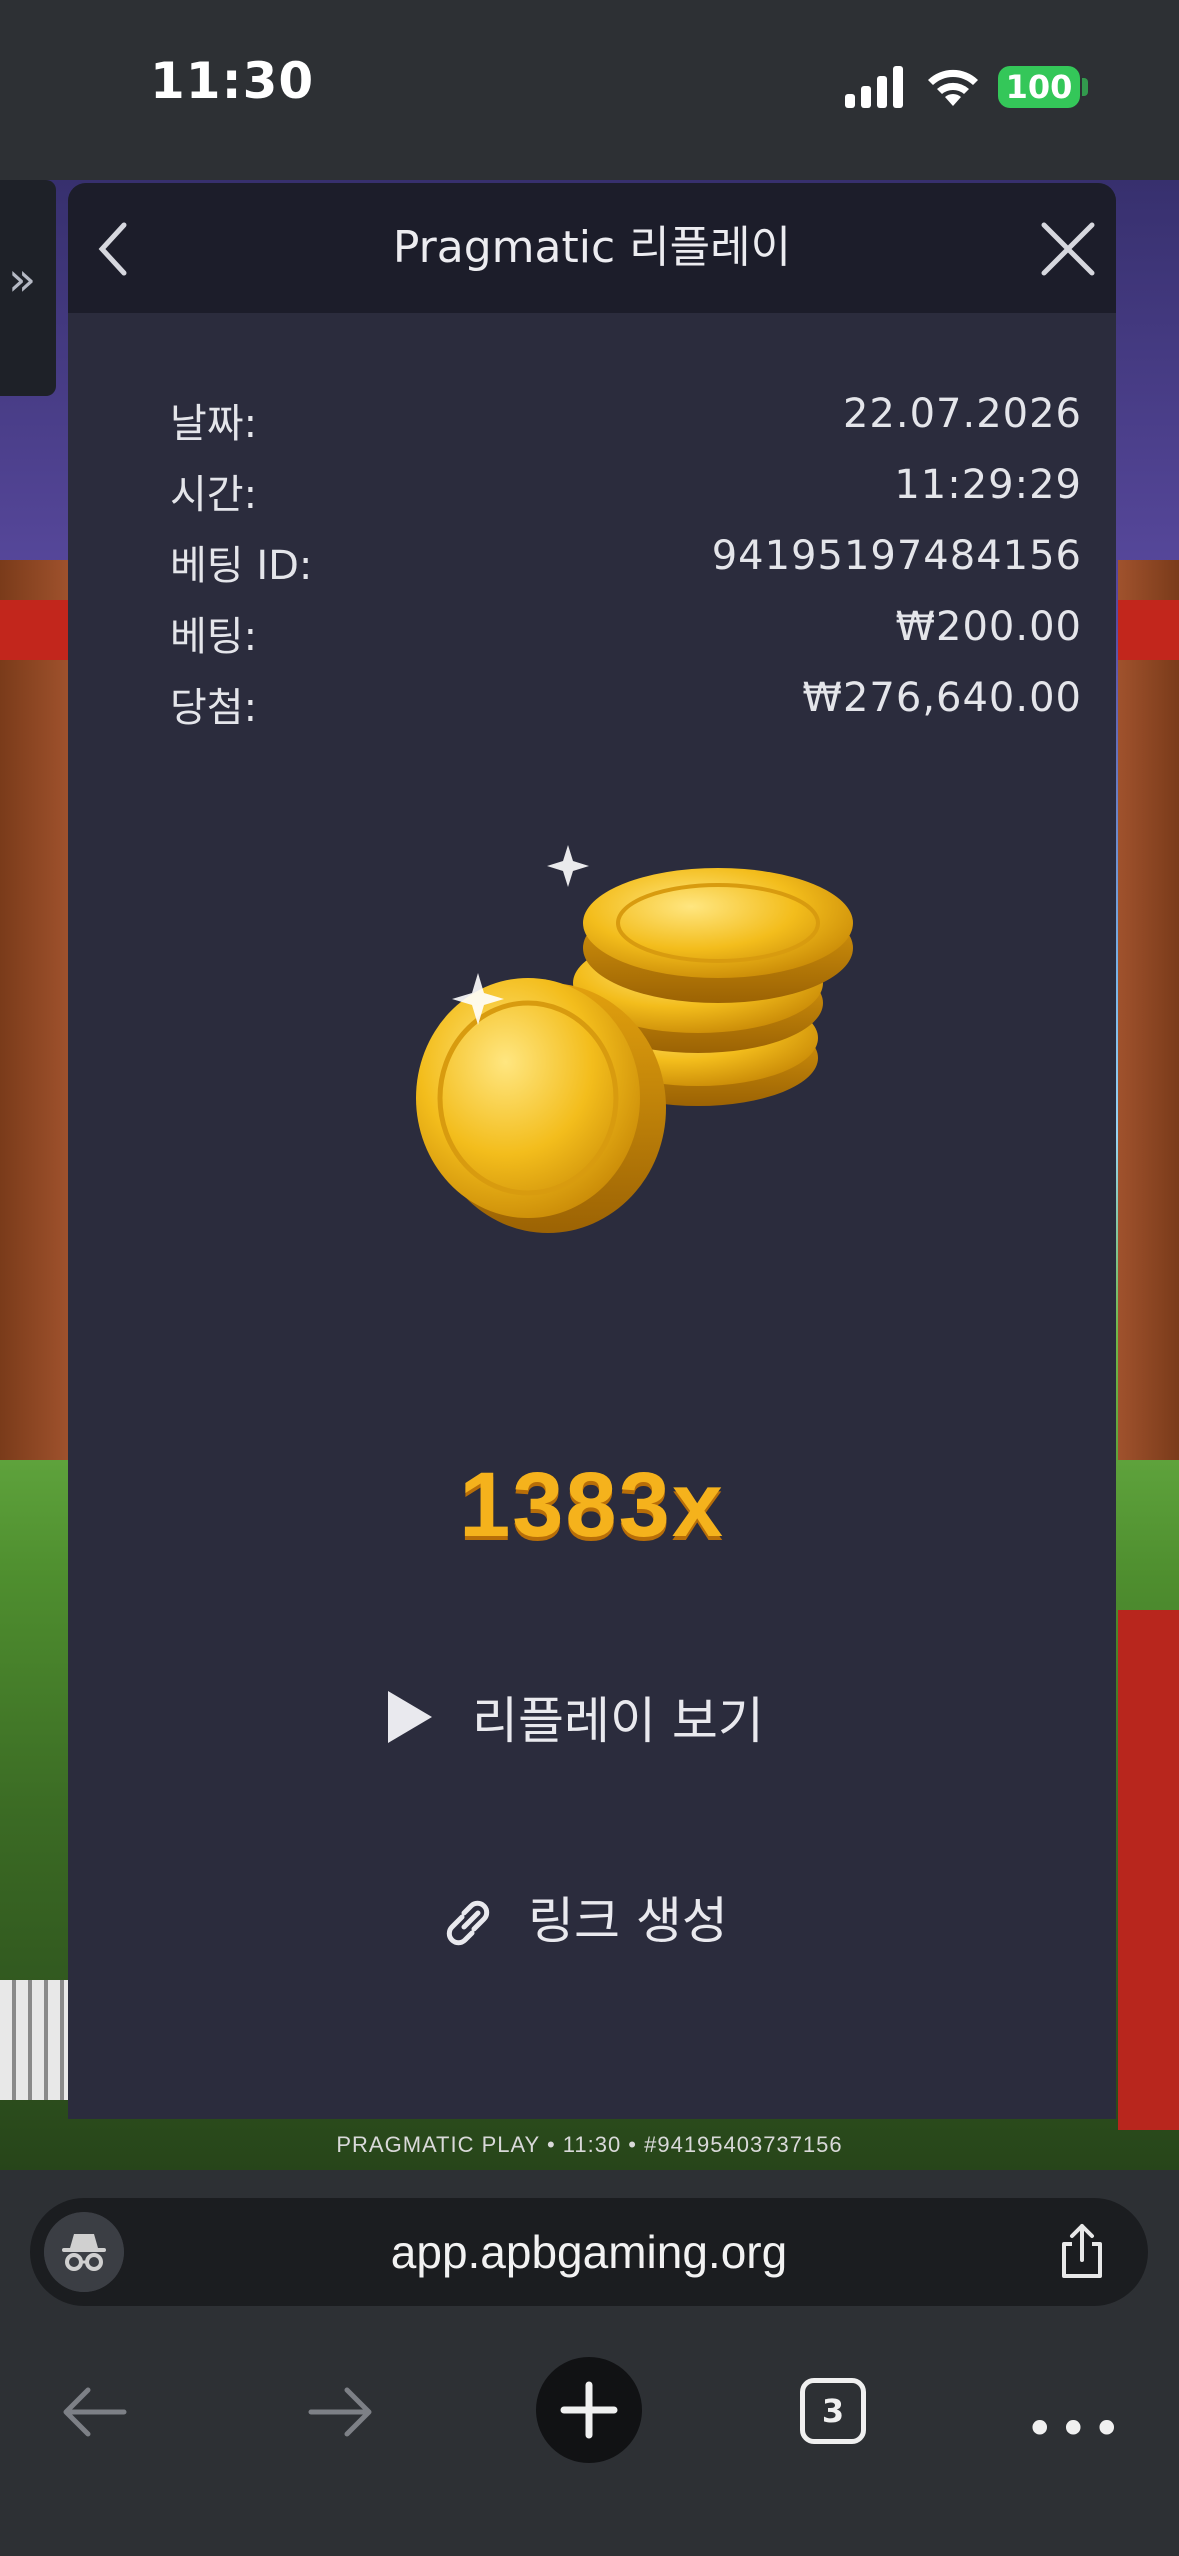 The width and height of the screenshot is (1179, 2556). I want to click on time-value: 11:29:29, so click(988, 485).